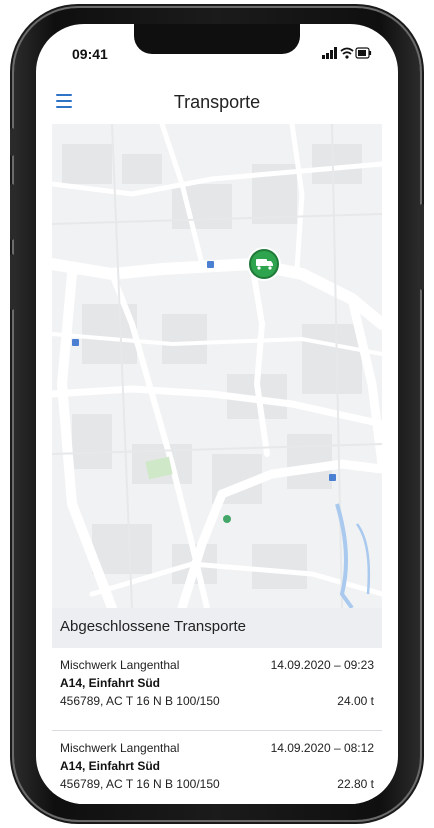 The image size is (434, 828). I want to click on status-time: 09:41, so click(90, 54).